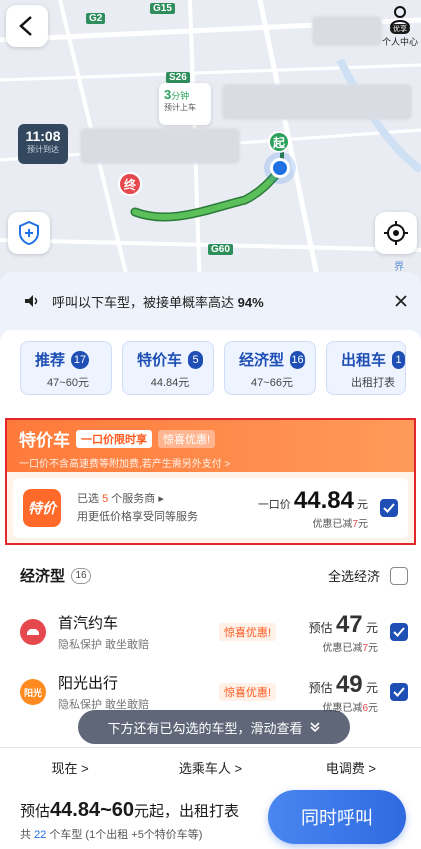 The image size is (421, 849). Describe the element at coordinates (161, 499) in the screenshot. I see `triangle-right-icon: ▸` at that location.